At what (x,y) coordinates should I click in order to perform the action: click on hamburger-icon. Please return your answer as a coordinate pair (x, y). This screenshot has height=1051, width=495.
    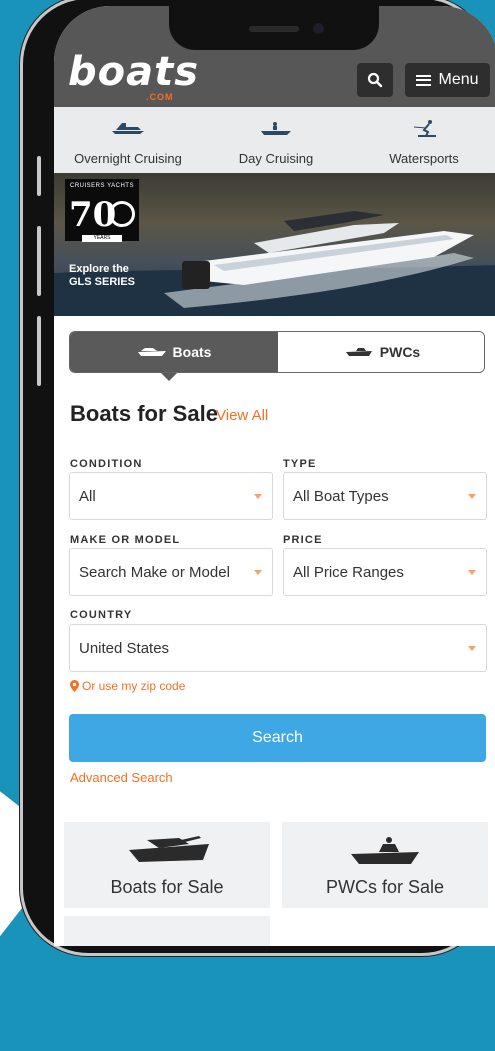
    Looking at the image, I should click on (424, 80).